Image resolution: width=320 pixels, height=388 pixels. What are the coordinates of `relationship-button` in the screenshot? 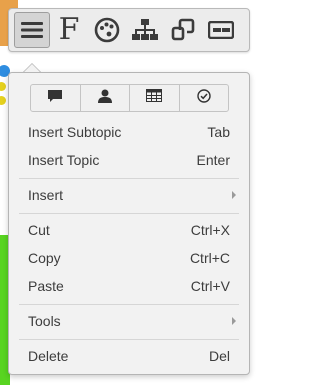 It's located at (183, 30).